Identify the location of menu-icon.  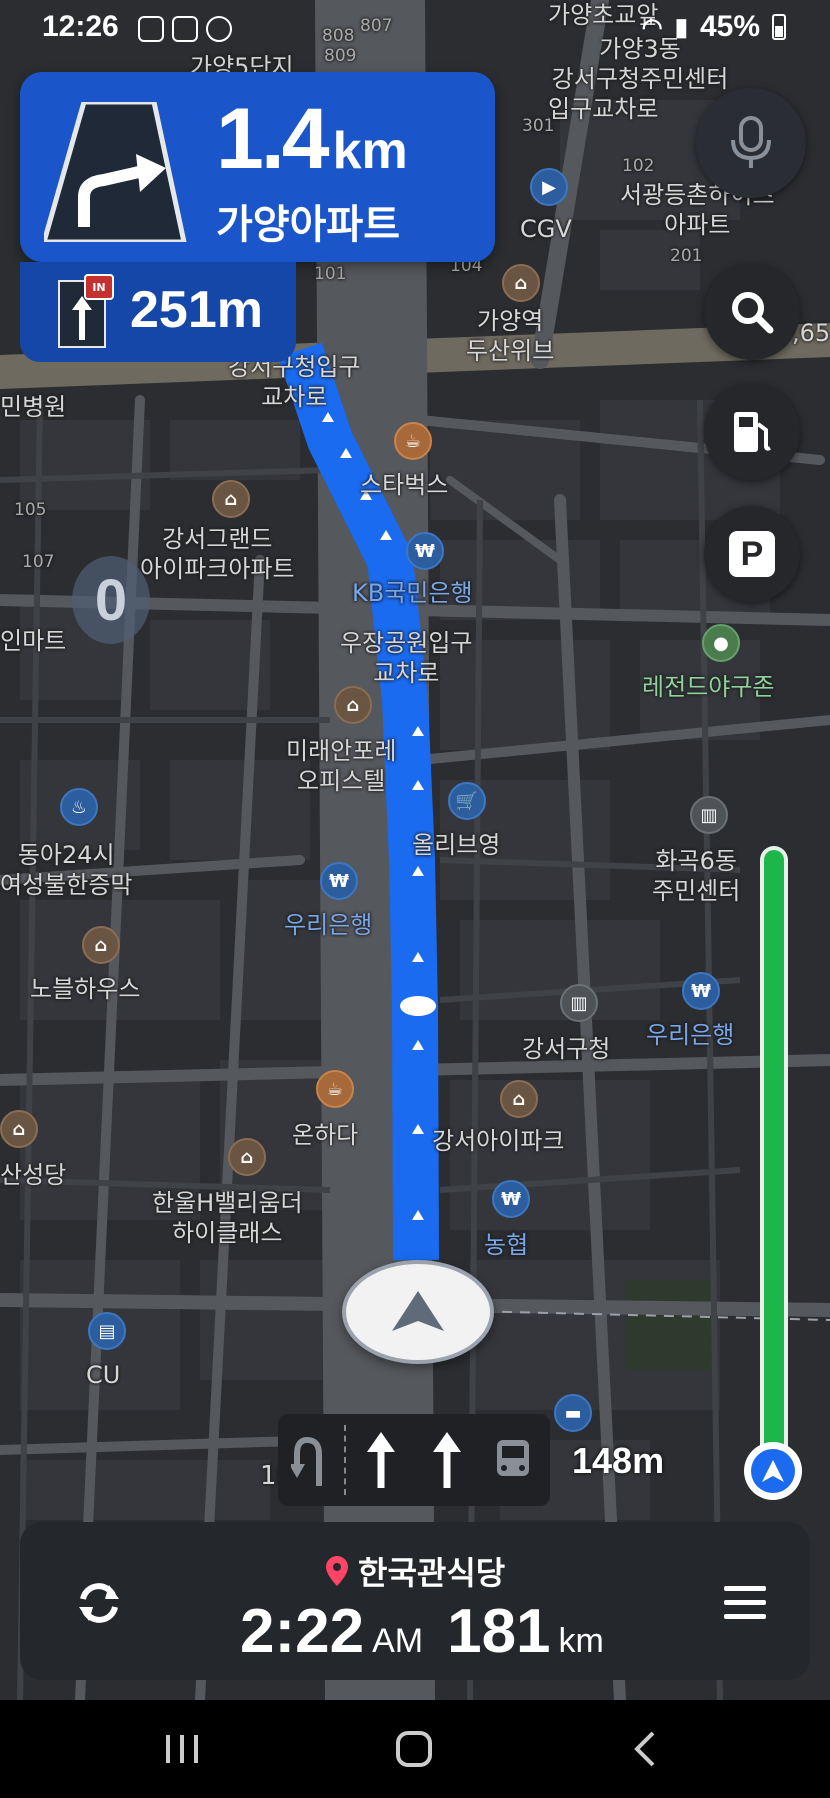
(745, 1602).